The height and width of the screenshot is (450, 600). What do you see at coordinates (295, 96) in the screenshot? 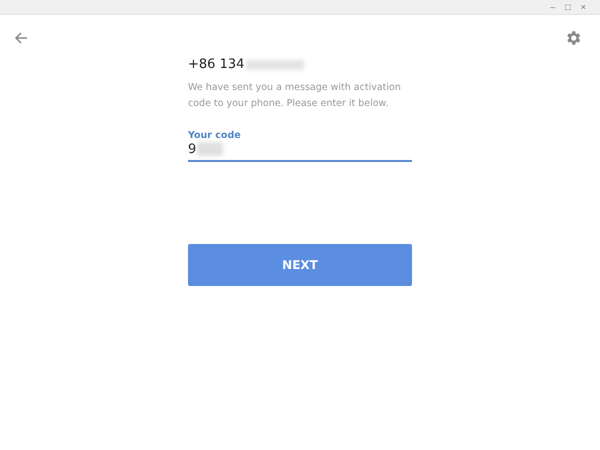
I see `instruction-text: We have sent you a message with activation code to your phone. Please enter it below.` at bounding box center [295, 96].